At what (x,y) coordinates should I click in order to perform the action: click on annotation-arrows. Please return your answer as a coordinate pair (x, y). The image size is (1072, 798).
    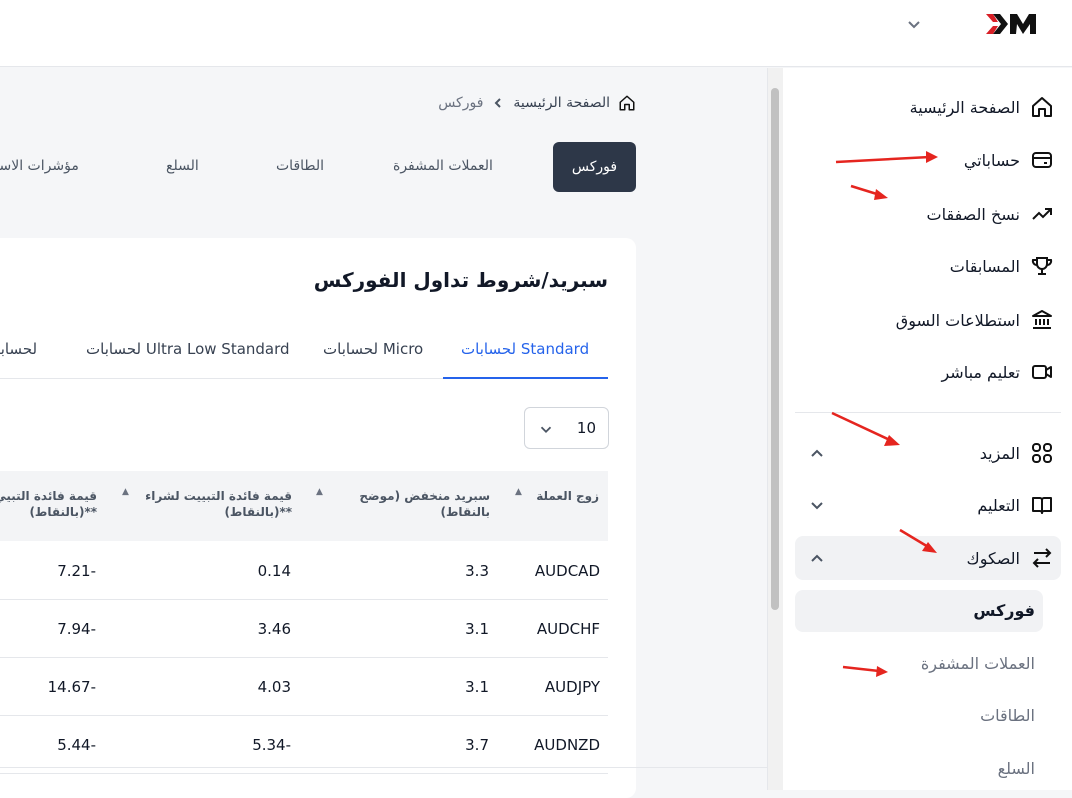
    Looking at the image, I should click on (884, 414).